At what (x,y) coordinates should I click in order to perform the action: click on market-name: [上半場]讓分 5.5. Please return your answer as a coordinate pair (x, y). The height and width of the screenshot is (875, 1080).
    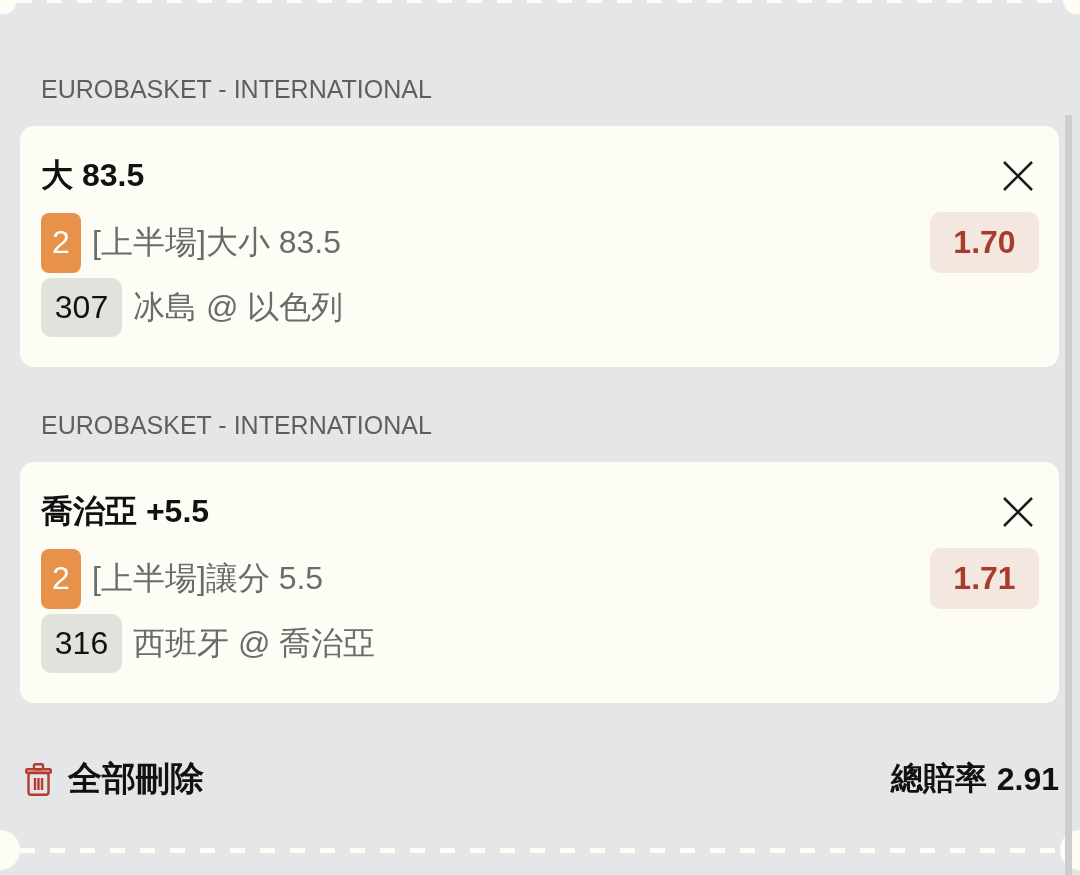
    Looking at the image, I should click on (208, 578).